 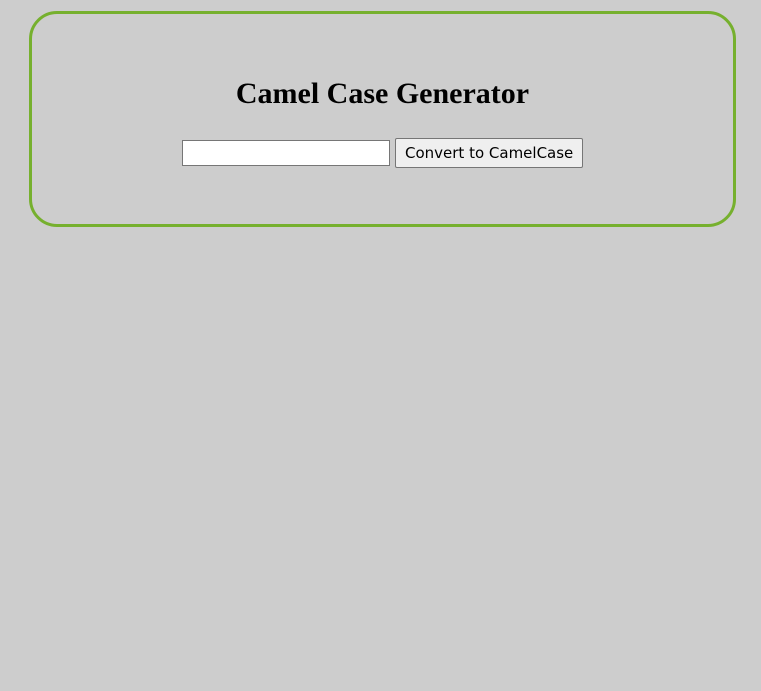 What do you see at coordinates (489, 153) in the screenshot?
I see `convert-to-camelcase-button: Convert to CamelCase` at bounding box center [489, 153].